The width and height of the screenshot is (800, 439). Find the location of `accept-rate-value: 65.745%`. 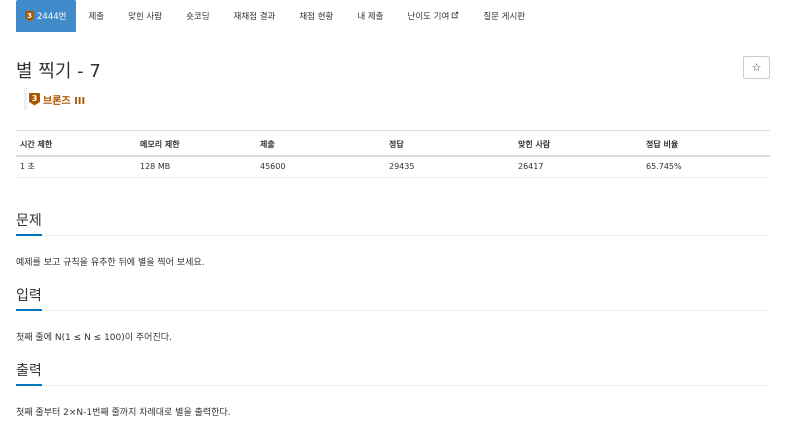

accept-rate-value: 65.745% is located at coordinates (706, 166).